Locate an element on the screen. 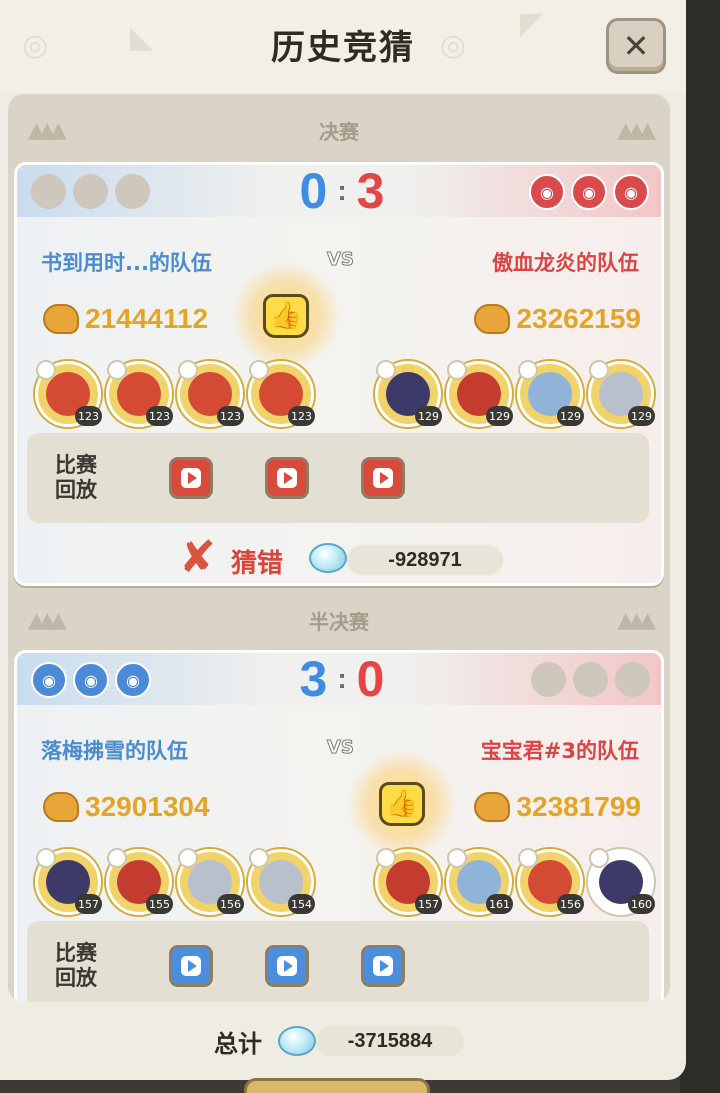  hero-avatar: 155 is located at coordinates (139, 881).